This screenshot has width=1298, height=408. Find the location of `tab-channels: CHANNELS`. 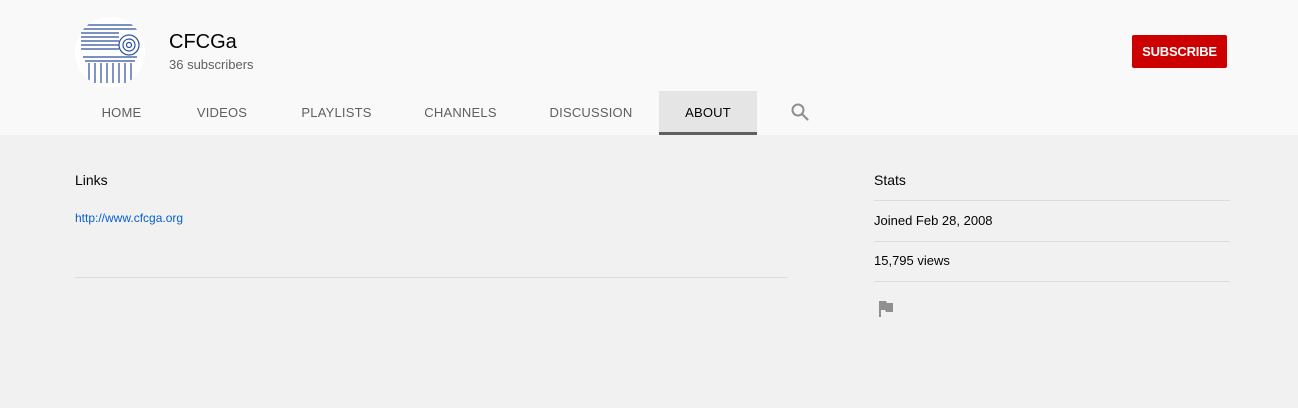

tab-channels: CHANNELS is located at coordinates (460, 113).